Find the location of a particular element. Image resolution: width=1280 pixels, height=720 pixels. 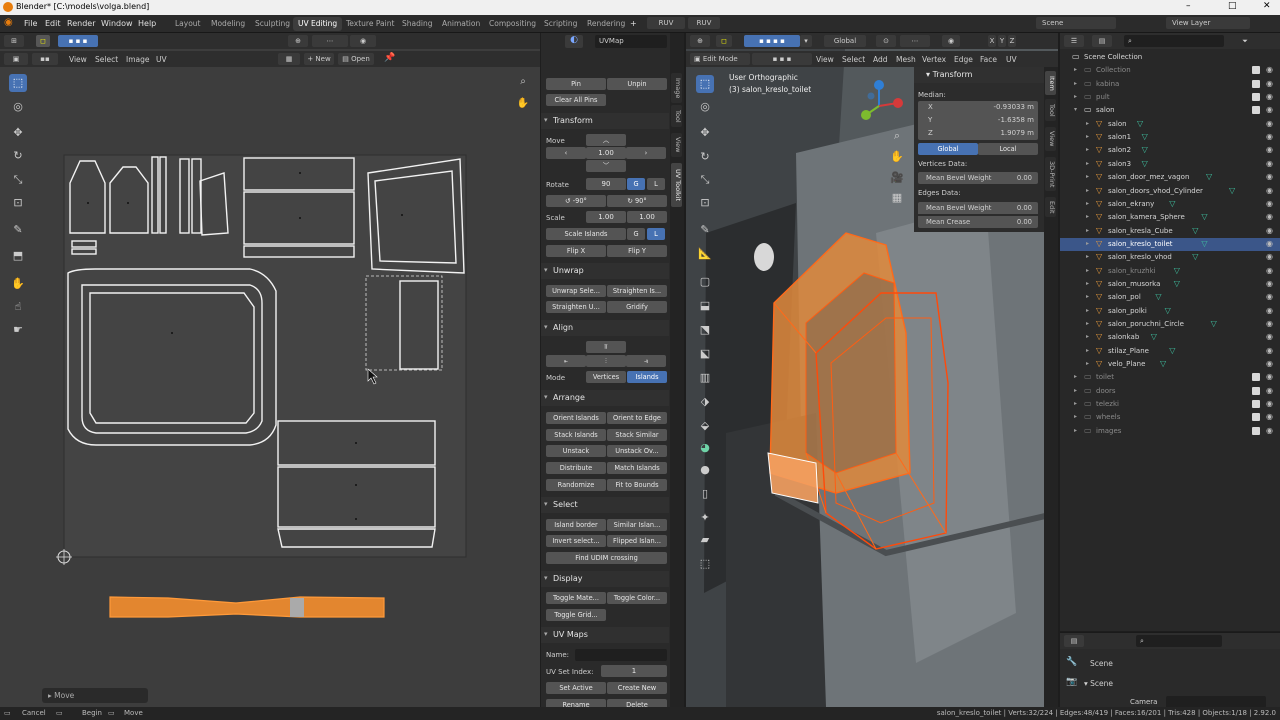

move-value-field: 1.00 is located at coordinates (606, 153).